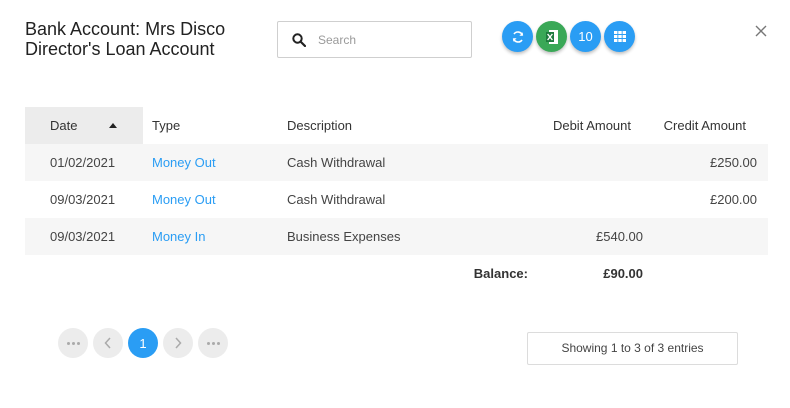 Image resolution: width=790 pixels, height=408 pixels. I want to click on close-icon, so click(761, 31).